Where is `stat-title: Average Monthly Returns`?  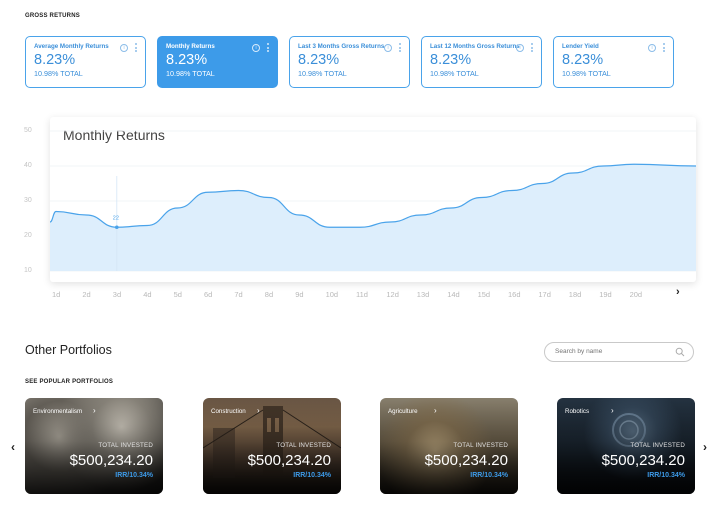
stat-title: Average Monthly Returns is located at coordinates (71, 46).